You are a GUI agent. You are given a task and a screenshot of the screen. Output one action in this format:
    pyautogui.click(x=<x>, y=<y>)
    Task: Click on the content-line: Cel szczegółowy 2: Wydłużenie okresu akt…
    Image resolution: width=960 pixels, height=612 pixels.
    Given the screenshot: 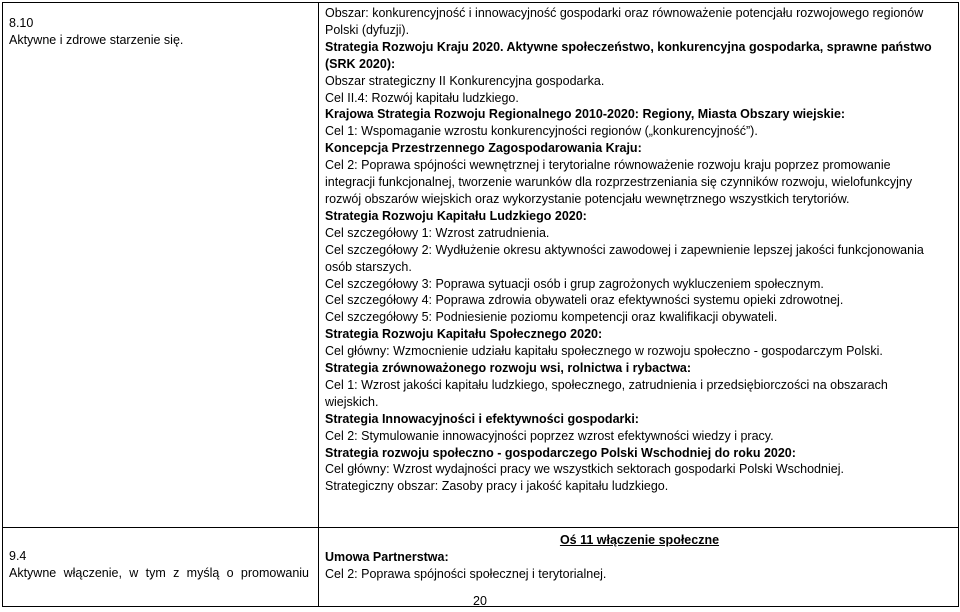 What is the action you would take?
    pyautogui.click(x=624, y=249)
    